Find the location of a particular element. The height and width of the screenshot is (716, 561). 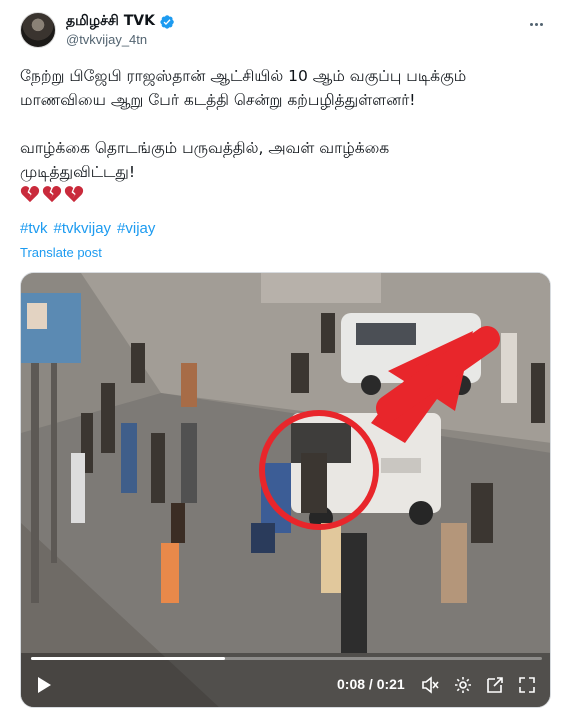

author-display-name: தமிழச்சி TVK is located at coordinates (110, 22).